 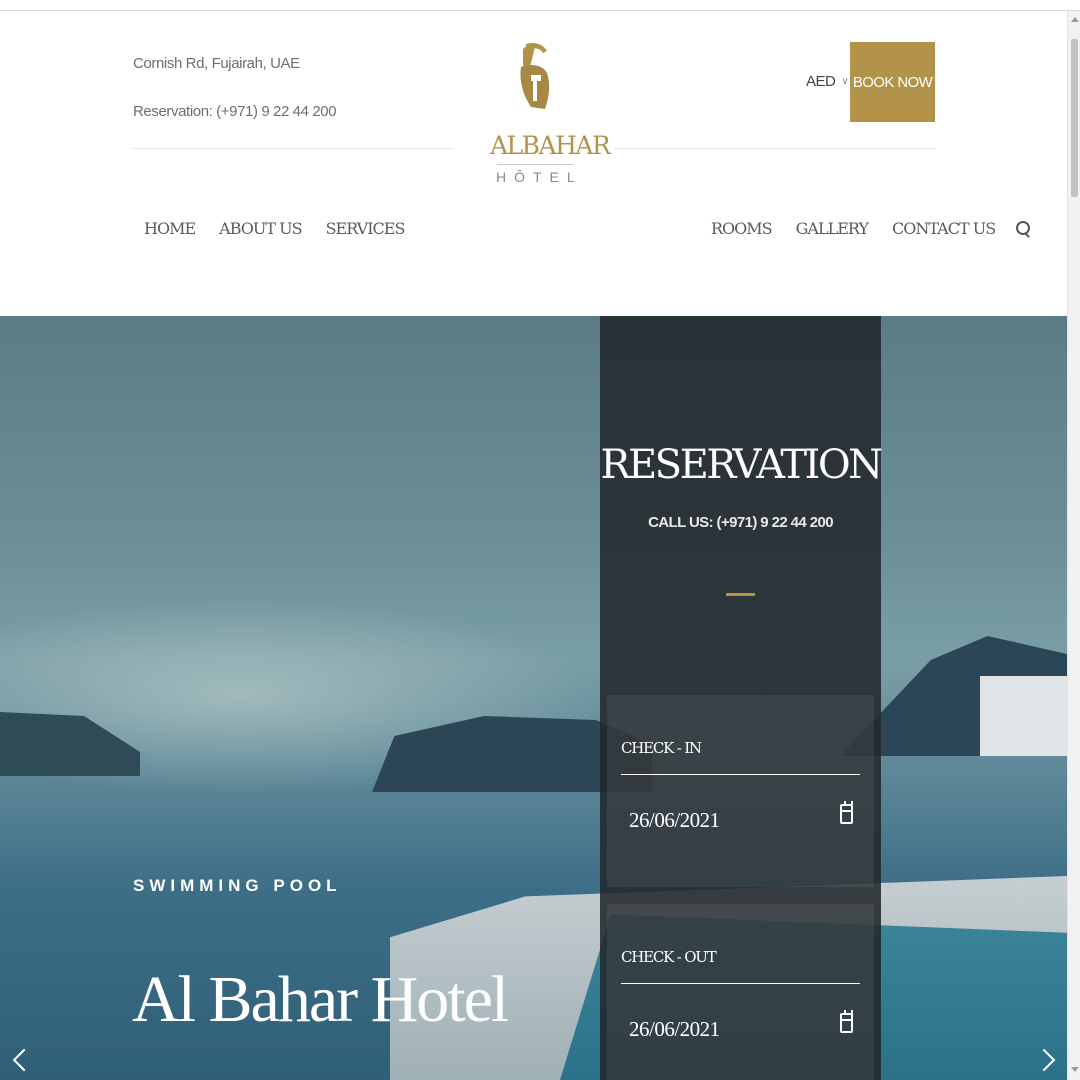 What do you see at coordinates (742, 228) in the screenshot?
I see `nav-rooms: ROOMS` at bounding box center [742, 228].